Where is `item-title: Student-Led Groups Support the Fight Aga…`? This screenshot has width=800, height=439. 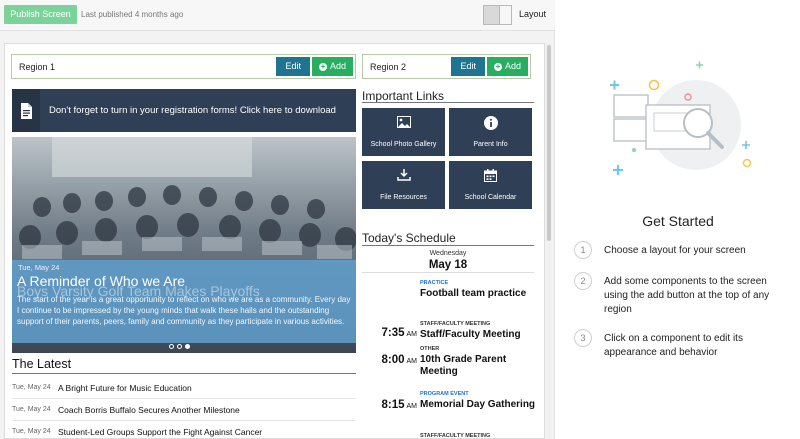
item-title: Student-Led Groups Support the Fight Aga… is located at coordinates (160, 431).